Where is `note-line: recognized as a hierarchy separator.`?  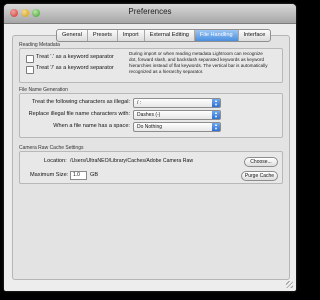 note-line: recognized as a hierarchy separator. is located at coordinates (166, 71).